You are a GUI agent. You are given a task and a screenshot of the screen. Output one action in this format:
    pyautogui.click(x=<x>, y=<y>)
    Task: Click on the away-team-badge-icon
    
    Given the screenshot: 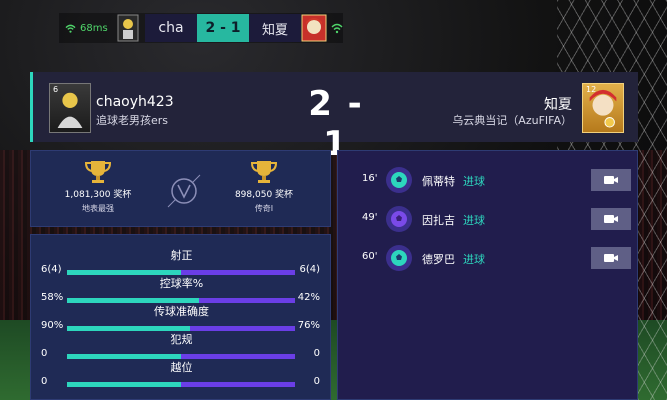 What is the action you would take?
    pyautogui.click(x=314, y=28)
    